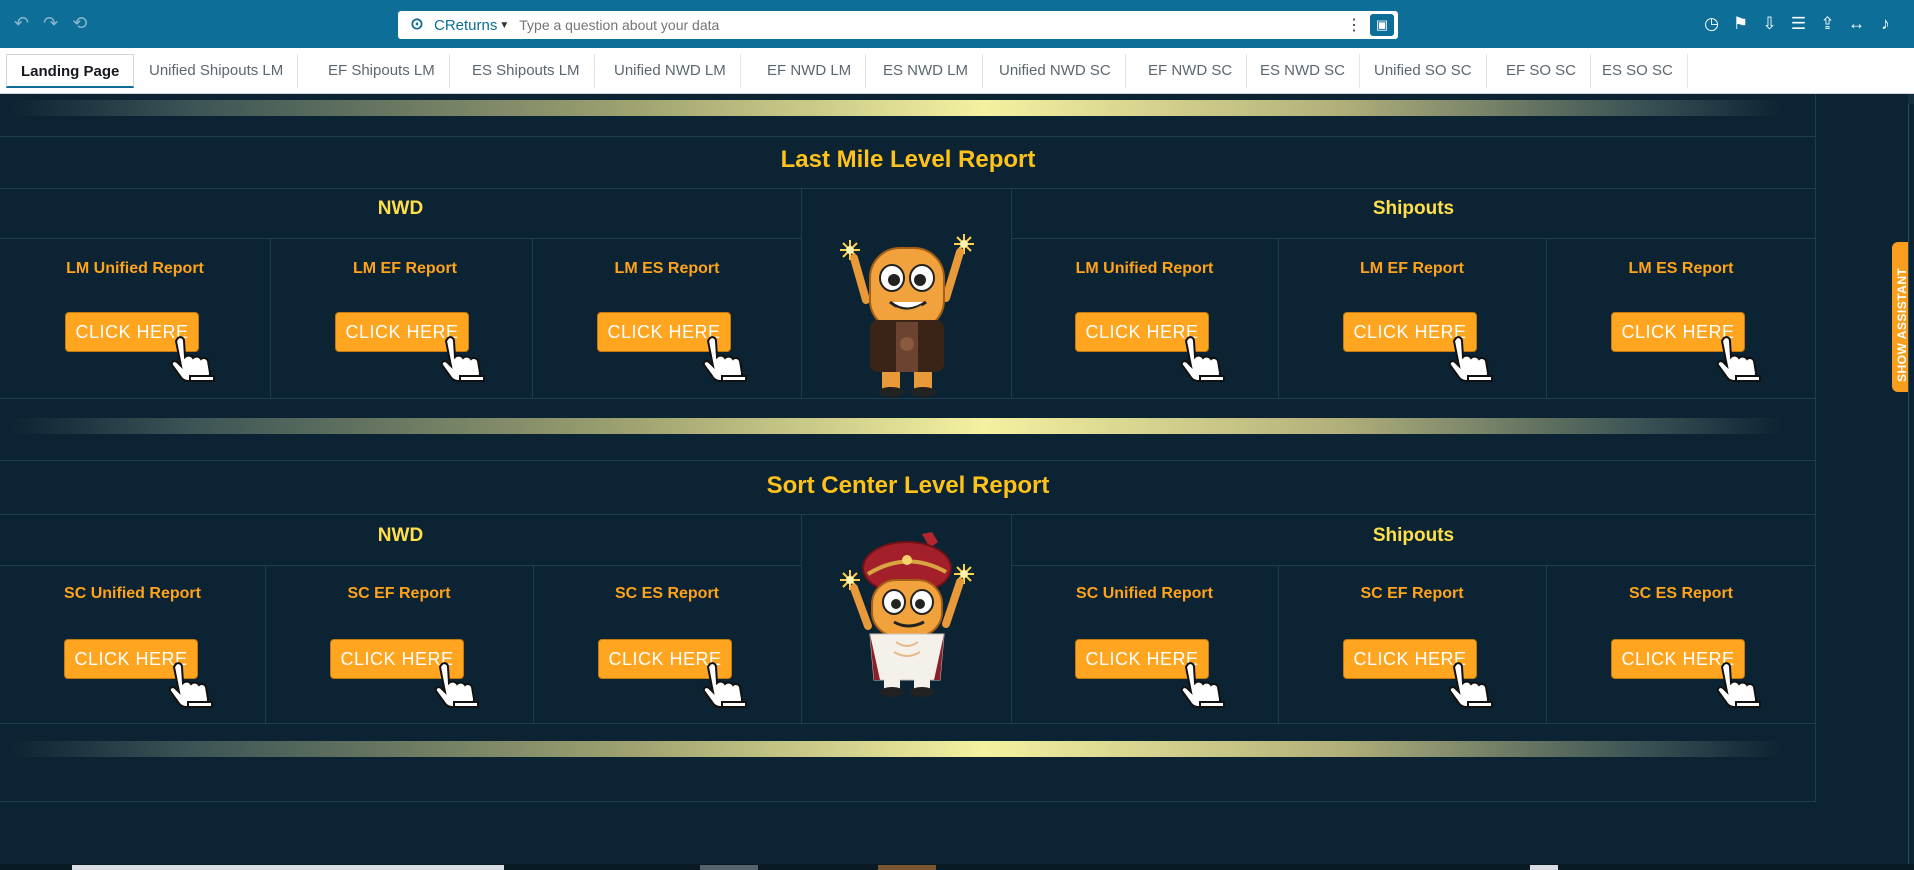 The image size is (1914, 870). Describe the element at coordinates (957, 867) in the screenshot. I see `bottom-strip` at that location.